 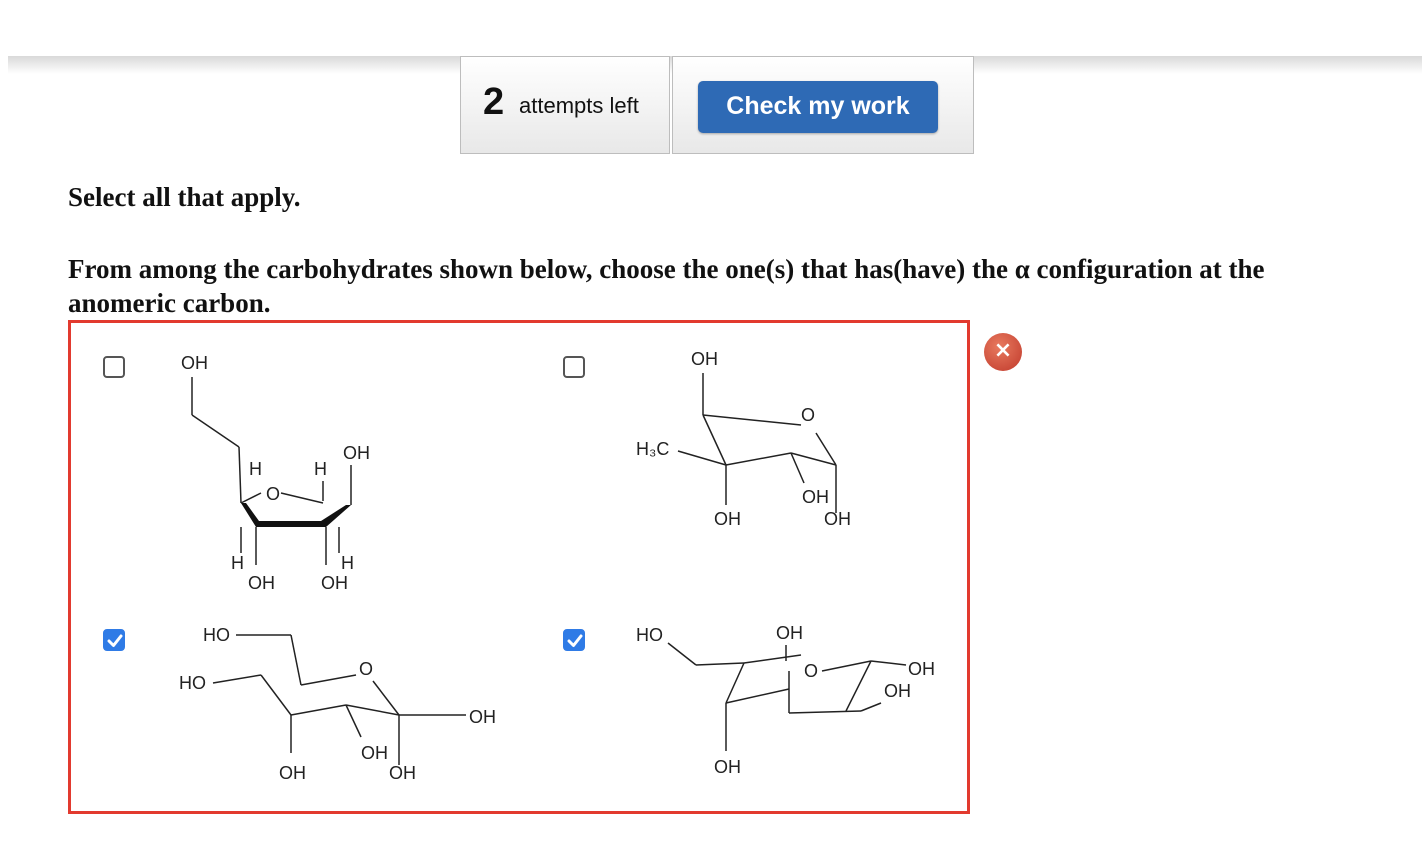 I want to click on structure-1-furanose: OH H H OH O H H OH OH, so click(x=275, y=473).